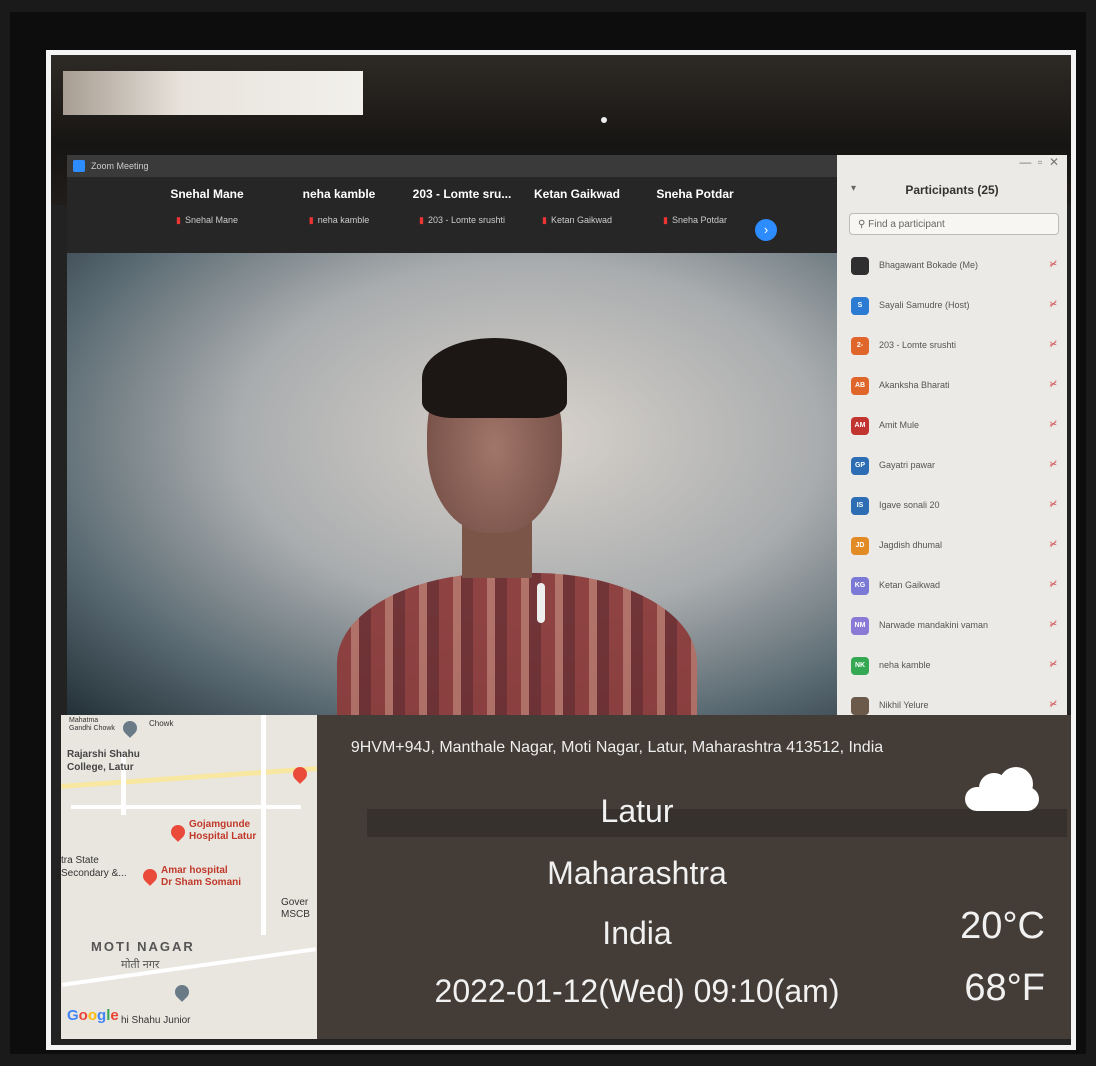 The width and height of the screenshot is (1096, 1066). I want to click on tile-label: neha kamble, so click(343, 220).